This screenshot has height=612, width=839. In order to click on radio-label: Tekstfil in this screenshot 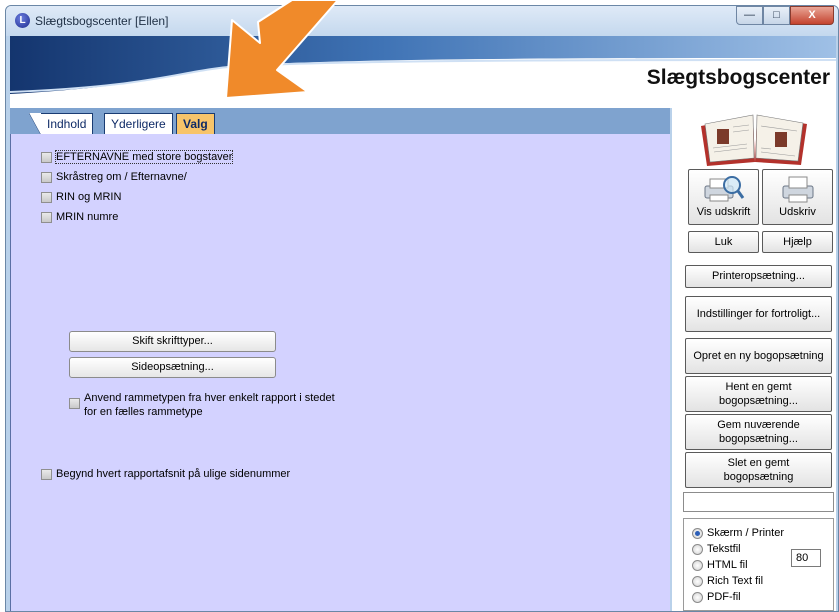, I will do `click(724, 549)`.